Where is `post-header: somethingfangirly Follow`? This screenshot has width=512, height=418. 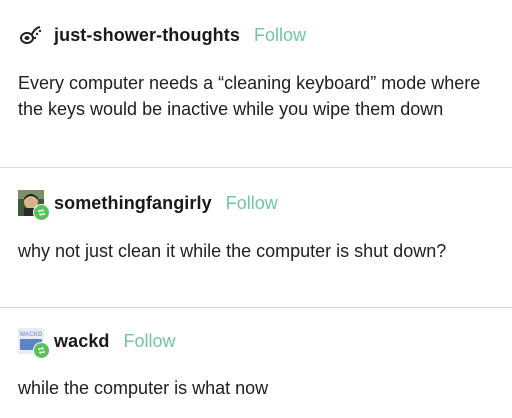 post-header: somethingfangirly Follow is located at coordinates (148, 205).